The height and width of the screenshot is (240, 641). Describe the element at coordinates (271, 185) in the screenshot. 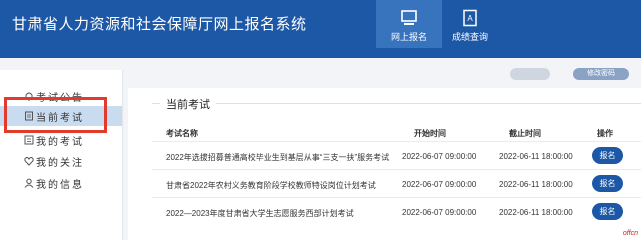

I see `exam-name: 甘肃省2022年农村义务教育阶段学校教师特设岗位计划考试` at that location.